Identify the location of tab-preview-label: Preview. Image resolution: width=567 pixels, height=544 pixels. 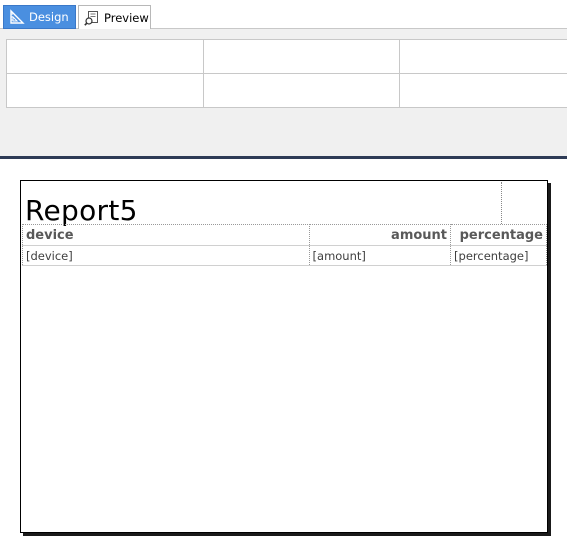
(126, 17).